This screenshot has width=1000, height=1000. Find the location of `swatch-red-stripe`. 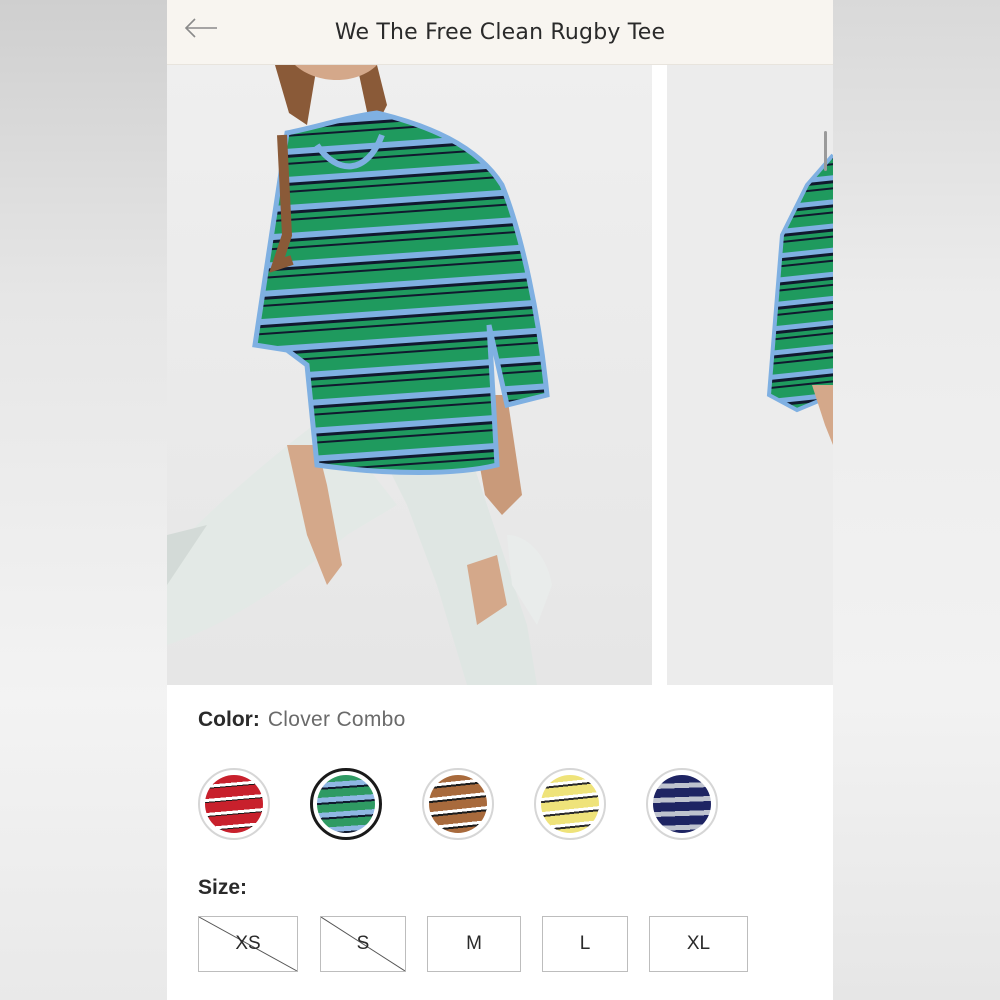

swatch-red-stripe is located at coordinates (234, 804).